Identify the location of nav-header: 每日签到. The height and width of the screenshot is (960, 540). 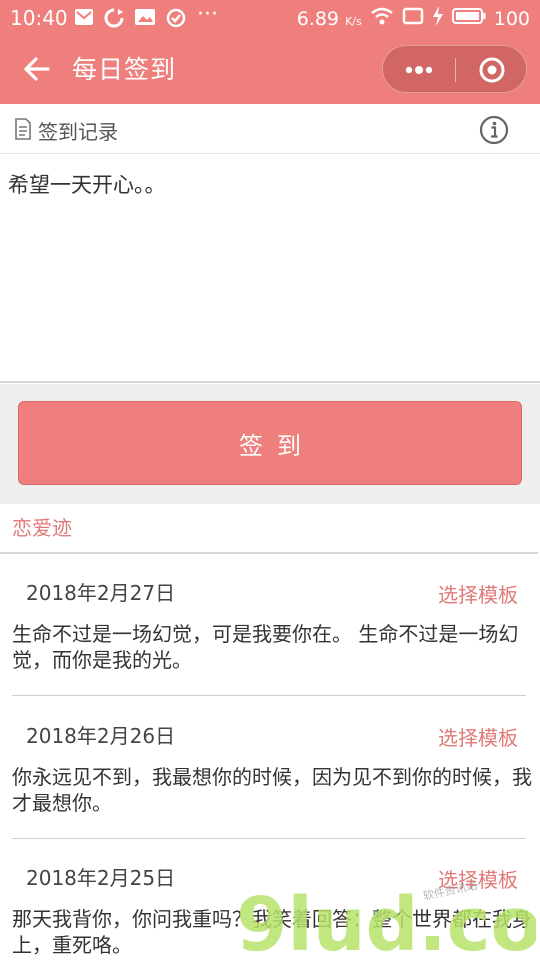
(270, 69).